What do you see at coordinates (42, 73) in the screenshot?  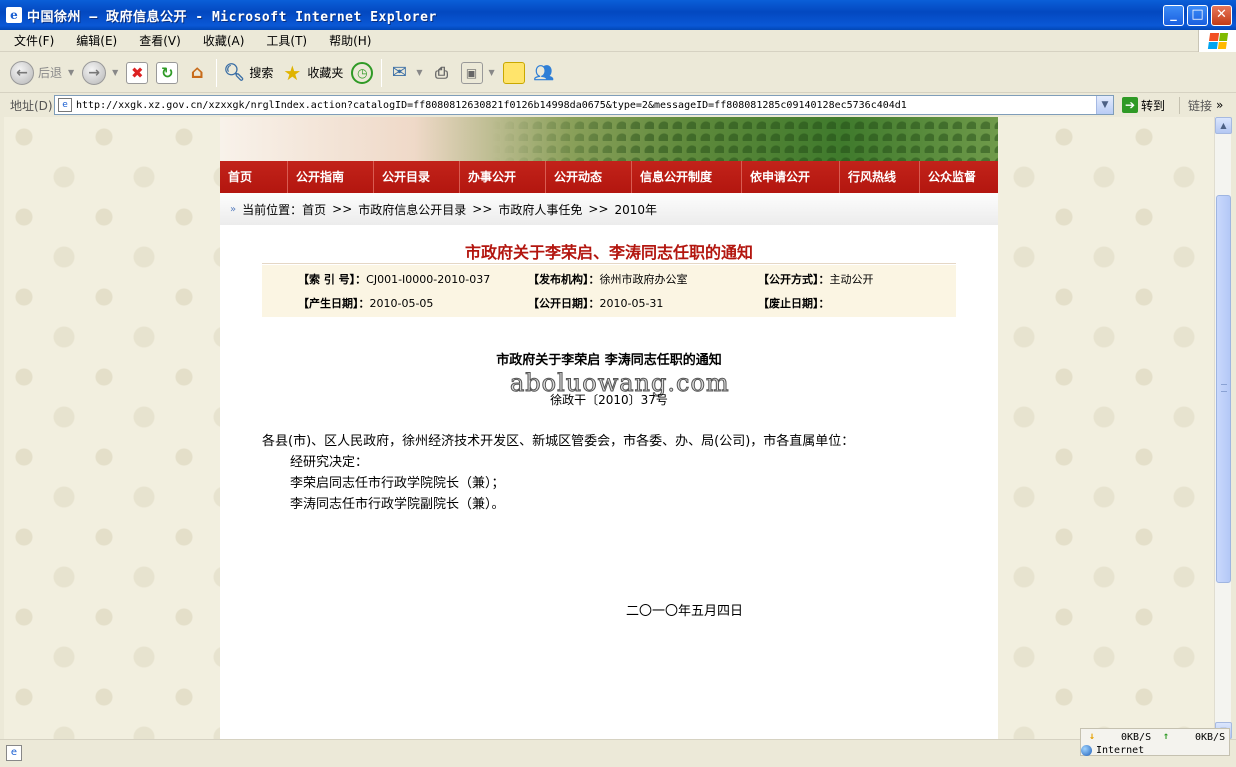 I see `back-button: ← 后退 ▼` at bounding box center [42, 73].